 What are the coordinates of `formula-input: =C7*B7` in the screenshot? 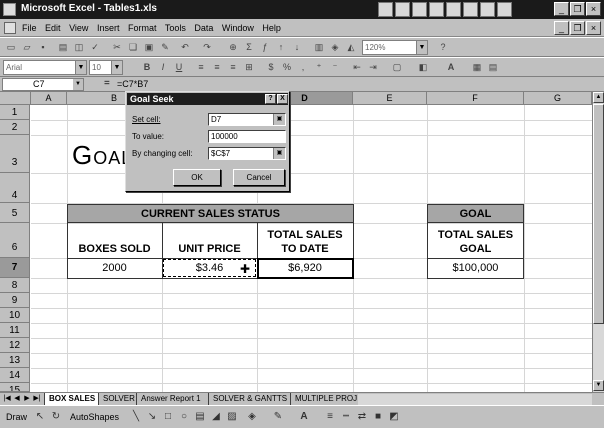 It's located at (132, 84).